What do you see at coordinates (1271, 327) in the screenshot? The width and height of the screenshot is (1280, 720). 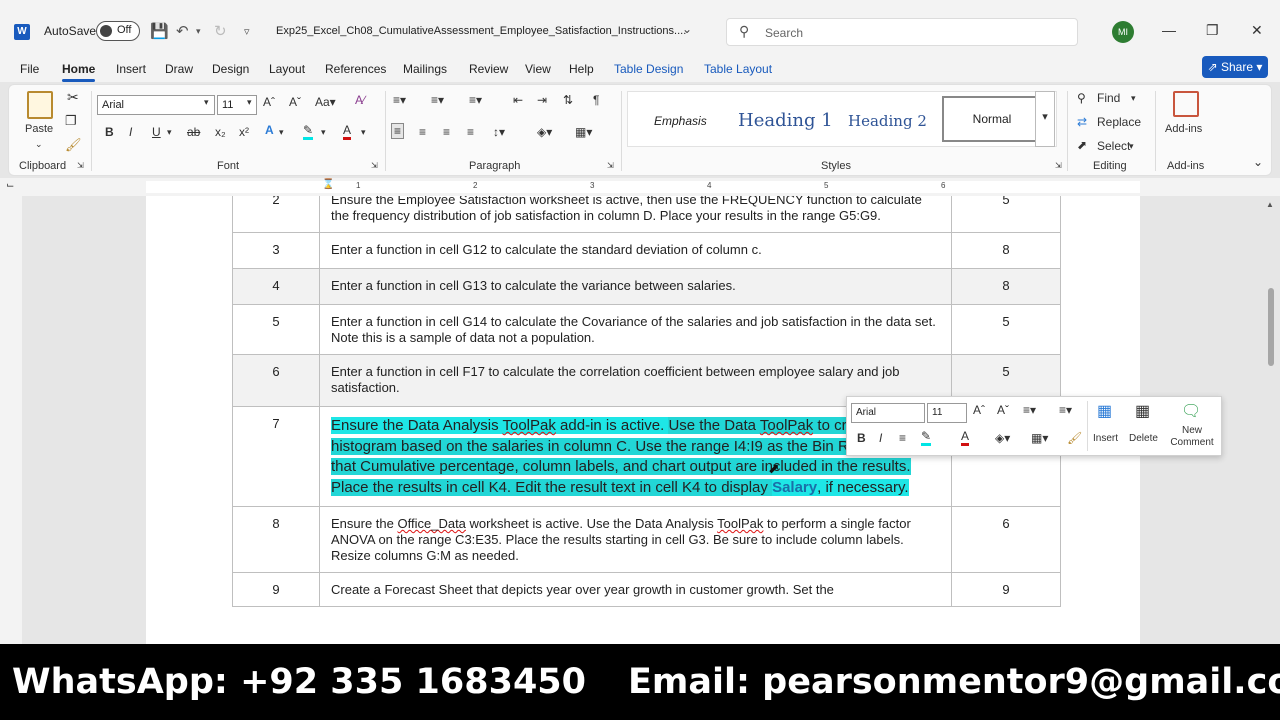 I see `scroll-thumb` at bounding box center [1271, 327].